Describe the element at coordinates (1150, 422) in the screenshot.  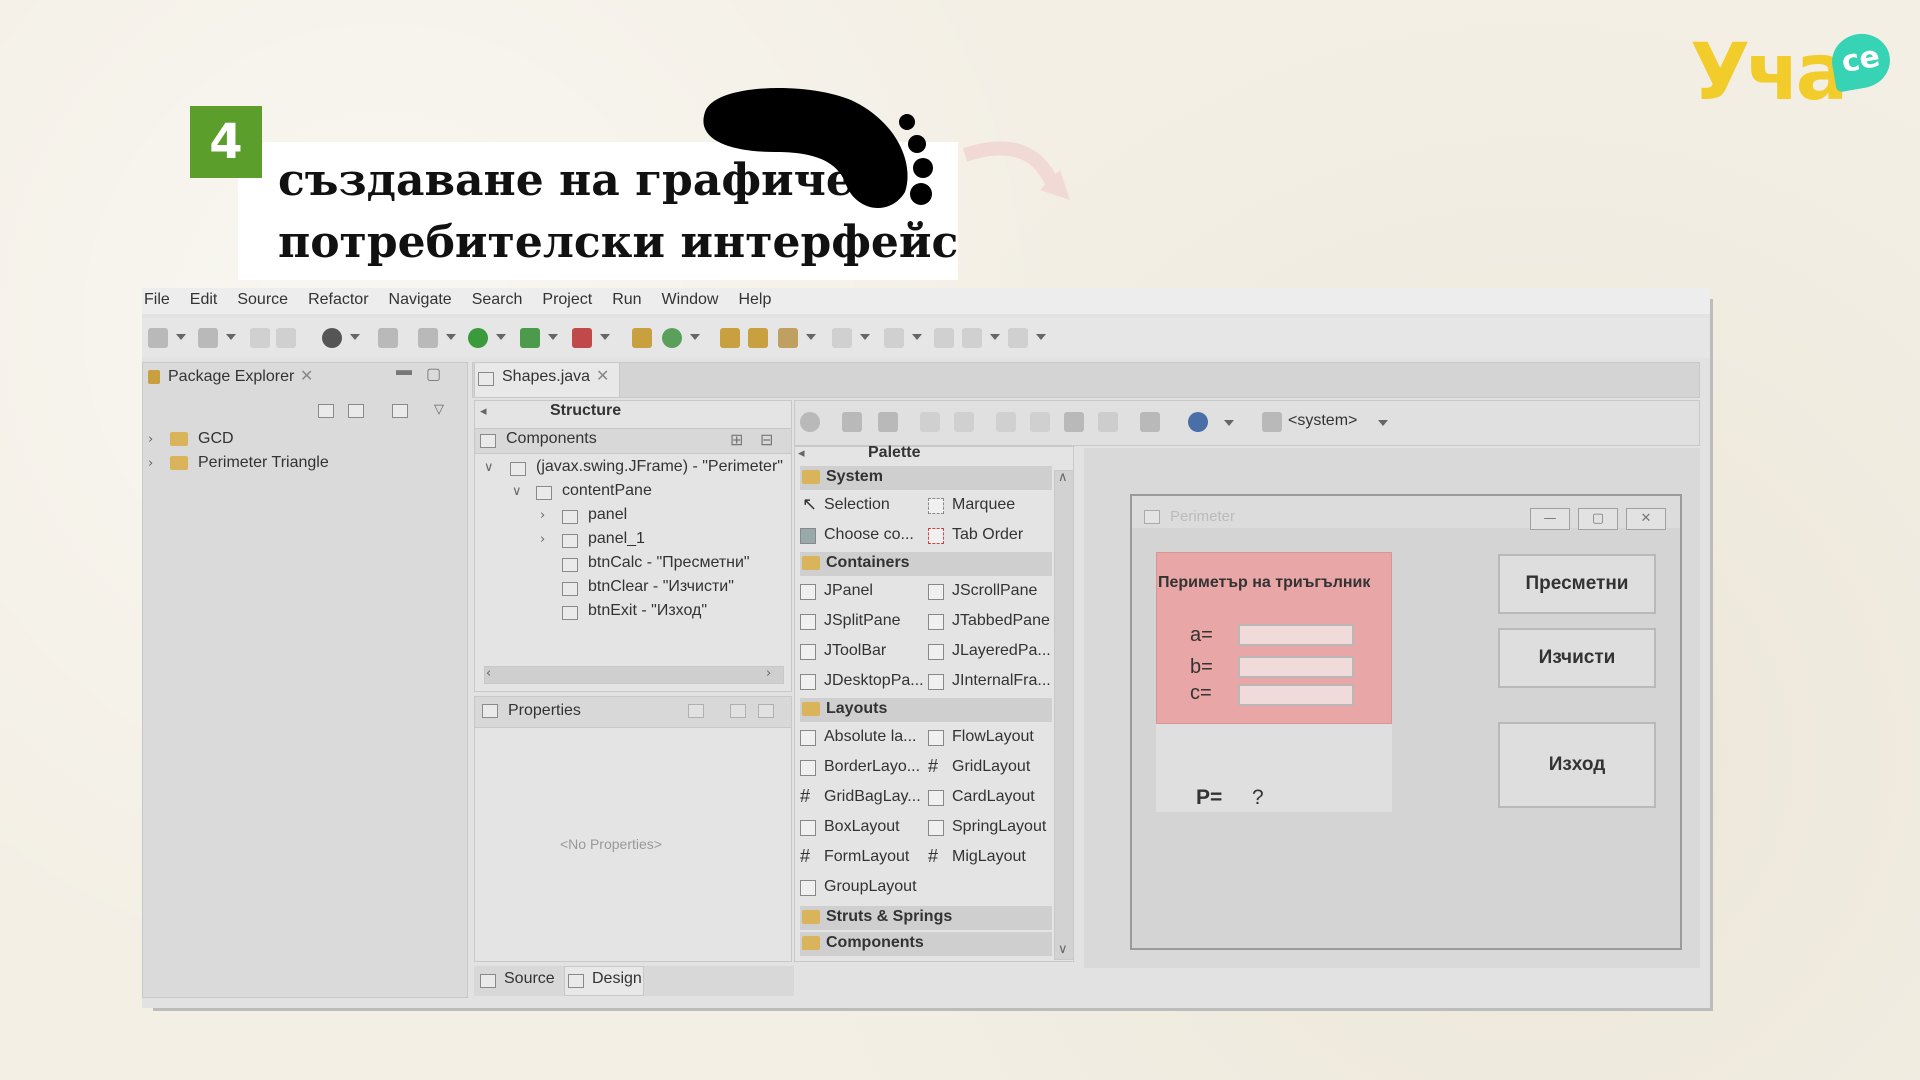
I see `layout-icon` at that location.